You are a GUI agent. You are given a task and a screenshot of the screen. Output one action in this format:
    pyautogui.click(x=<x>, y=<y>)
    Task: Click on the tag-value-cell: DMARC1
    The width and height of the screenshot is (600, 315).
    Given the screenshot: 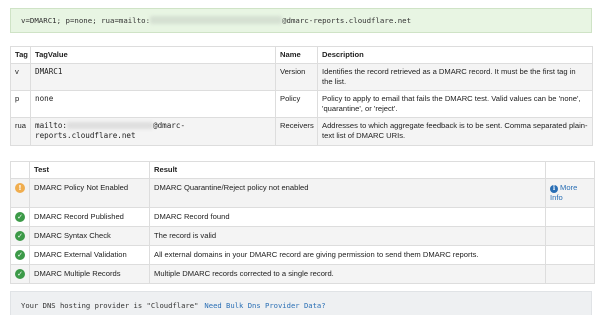 What is the action you would take?
    pyautogui.click(x=153, y=77)
    